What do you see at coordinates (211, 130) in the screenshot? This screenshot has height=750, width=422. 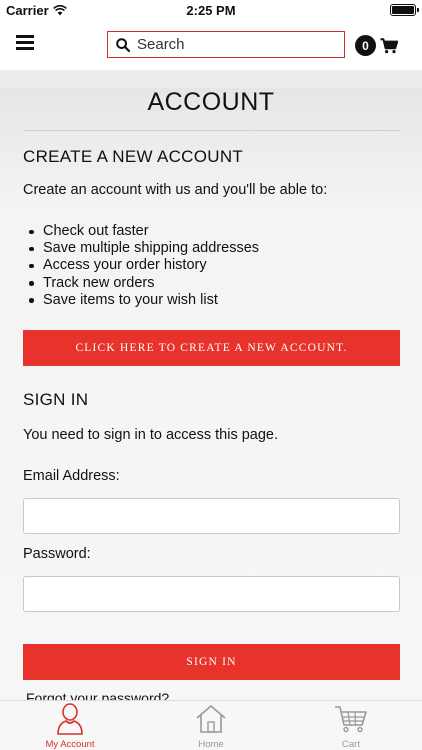 I see `title-divider` at bounding box center [211, 130].